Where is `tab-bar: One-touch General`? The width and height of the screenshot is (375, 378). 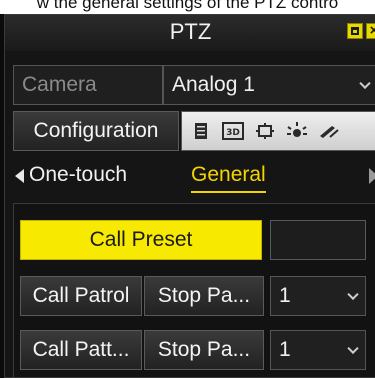
tab-bar: One-touch General is located at coordinates (194, 176).